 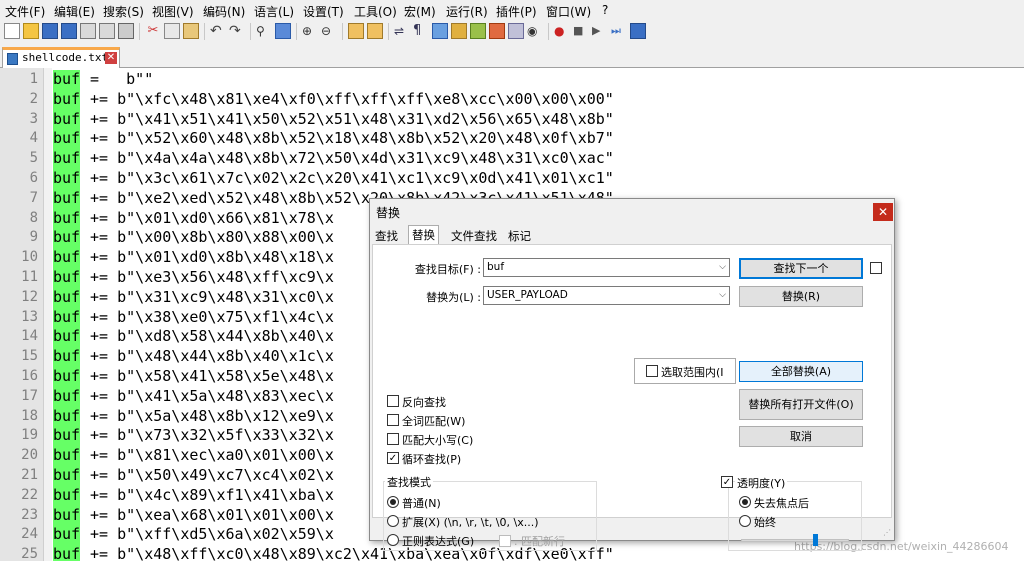 What do you see at coordinates (237, 31) in the screenshot?
I see `redo-icon: ↷` at bounding box center [237, 31].